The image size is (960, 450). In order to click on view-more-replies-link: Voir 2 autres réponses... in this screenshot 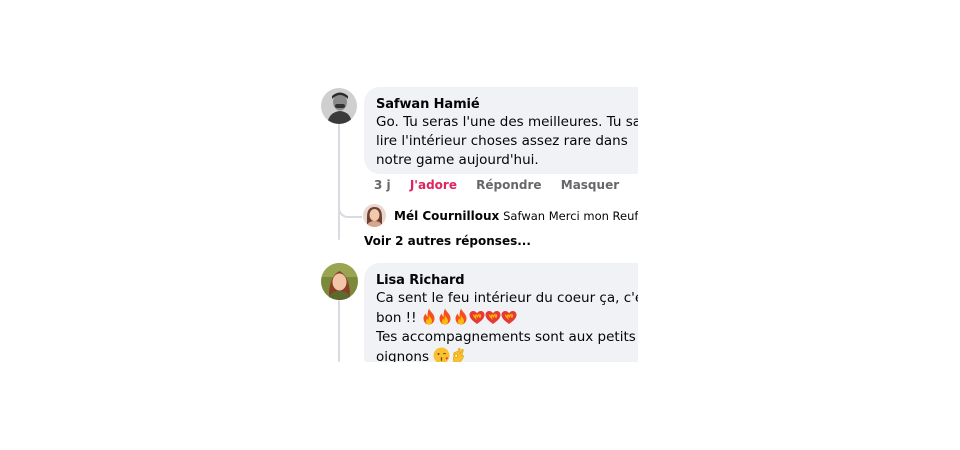, I will do `click(447, 241)`.